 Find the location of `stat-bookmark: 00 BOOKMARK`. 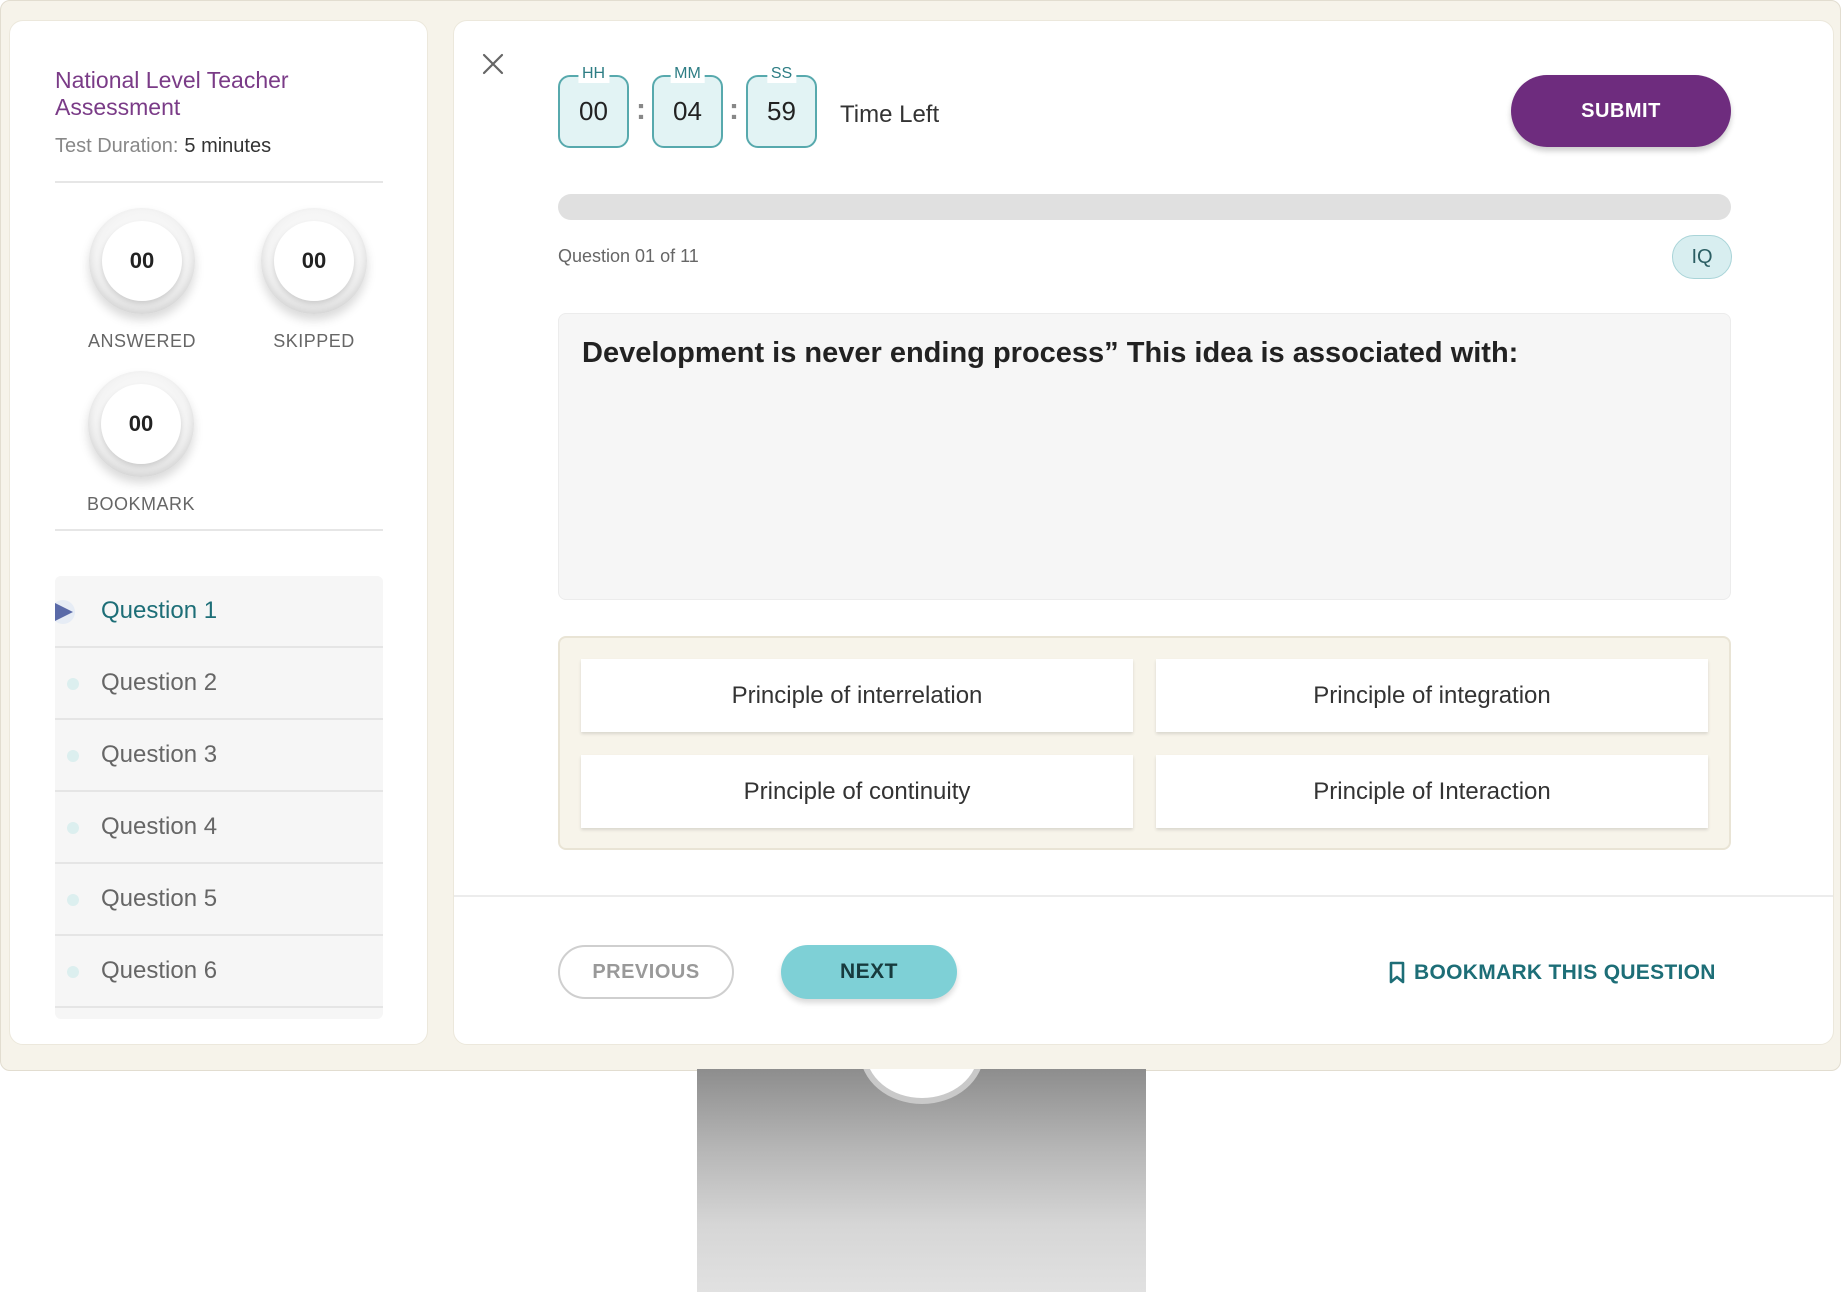

stat-bookmark: 00 BOOKMARK is located at coordinates (141, 443).